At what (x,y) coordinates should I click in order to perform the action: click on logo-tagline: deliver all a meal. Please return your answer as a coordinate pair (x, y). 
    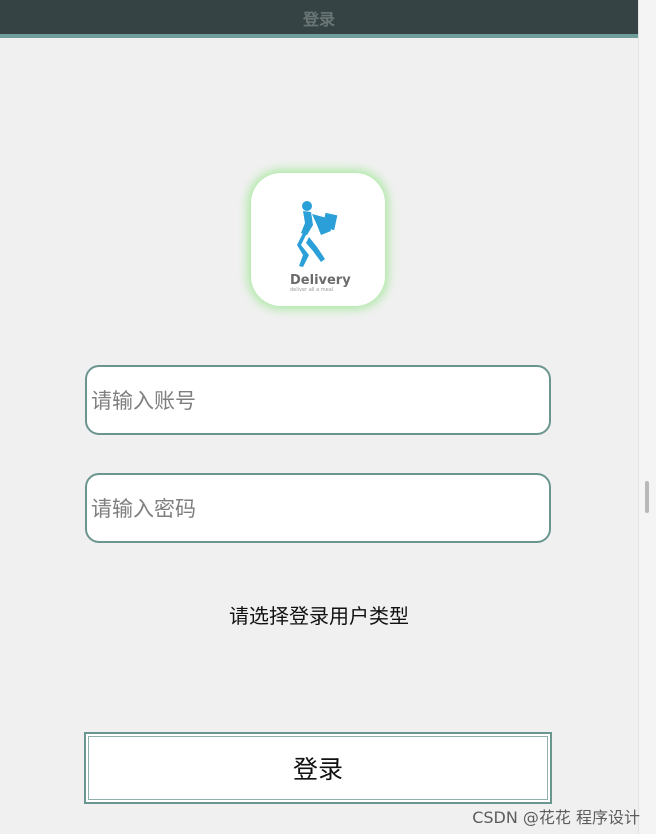
    Looking at the image, I should click on (311, 290).